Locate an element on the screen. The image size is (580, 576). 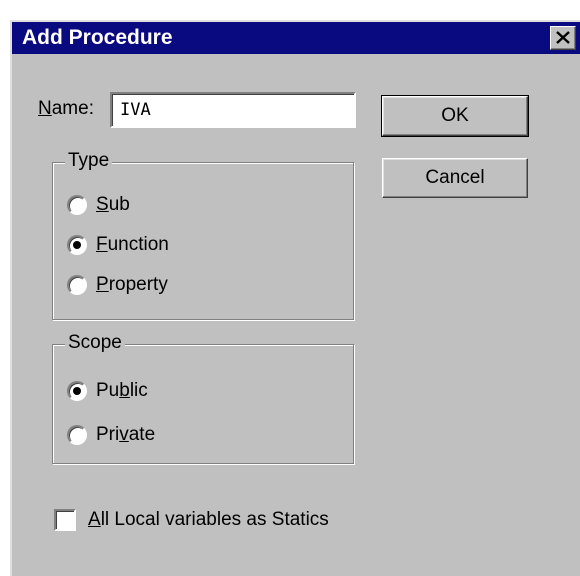
radio-private-circle is located at coordinates (77, 435).